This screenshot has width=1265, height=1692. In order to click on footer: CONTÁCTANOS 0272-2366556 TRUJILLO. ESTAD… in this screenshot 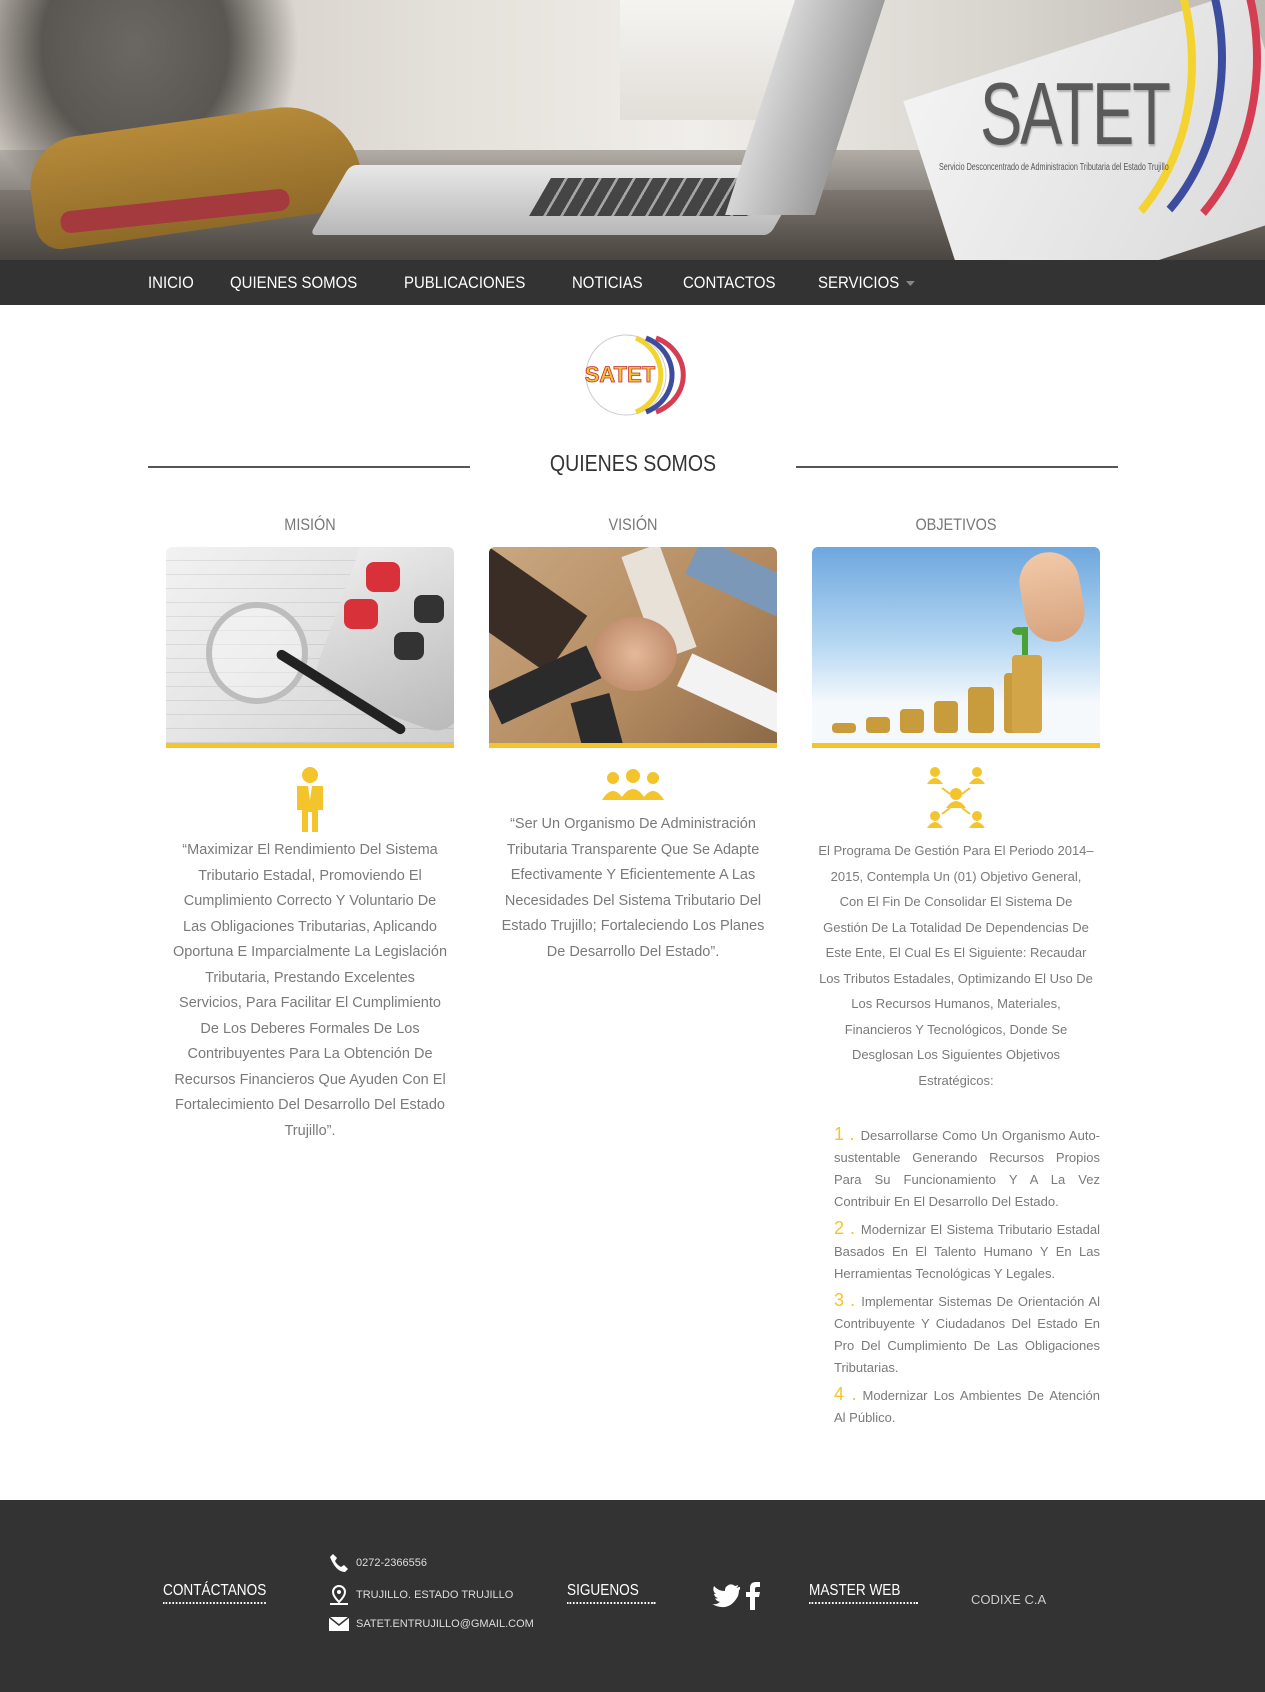, I will do `click(632, 1596)`.